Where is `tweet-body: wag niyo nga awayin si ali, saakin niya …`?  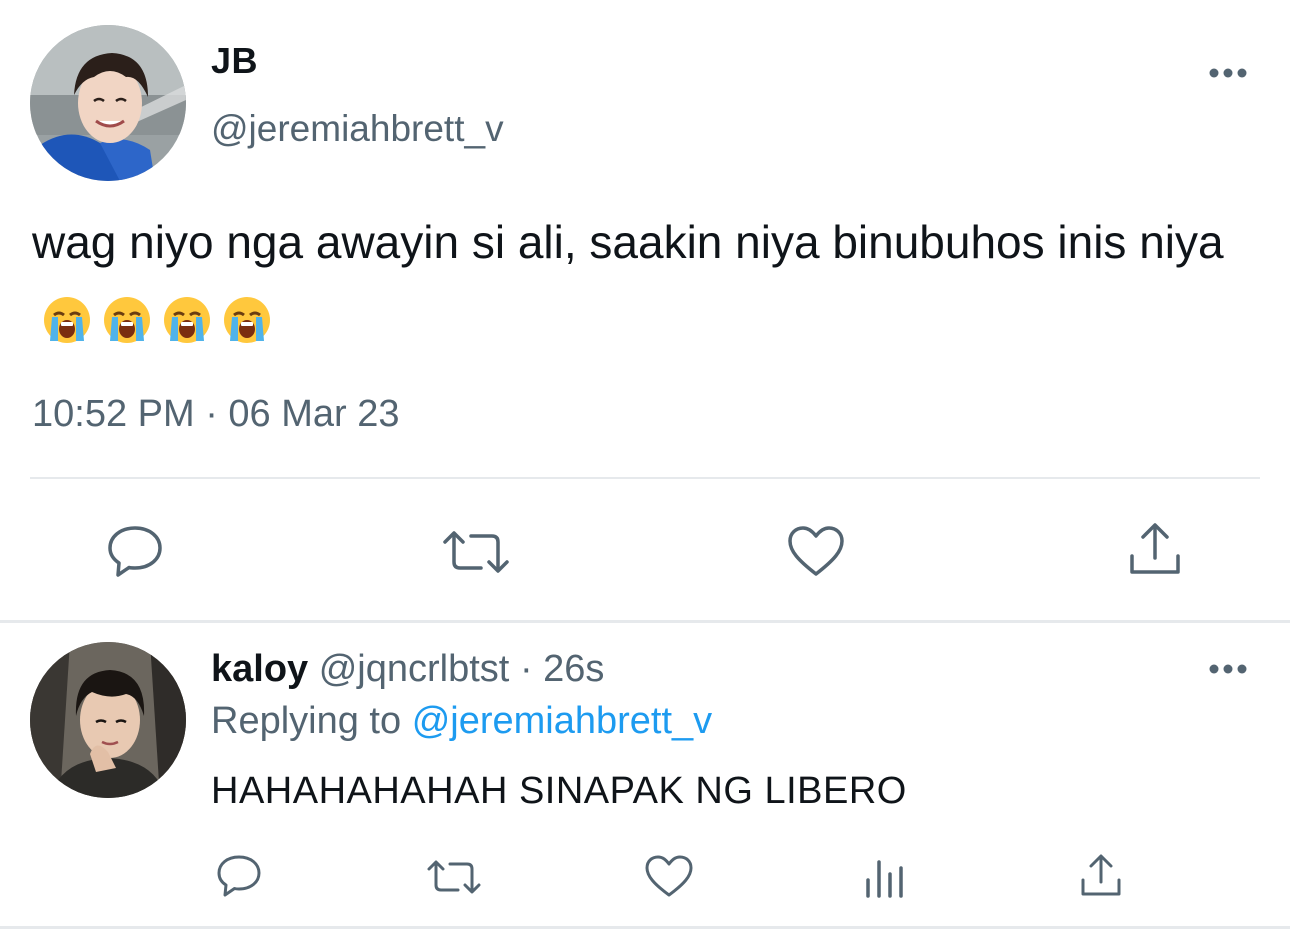 tweet-body: wag niyo nga awayin si ali, saakin niya … is located at coordinates (628, 242).